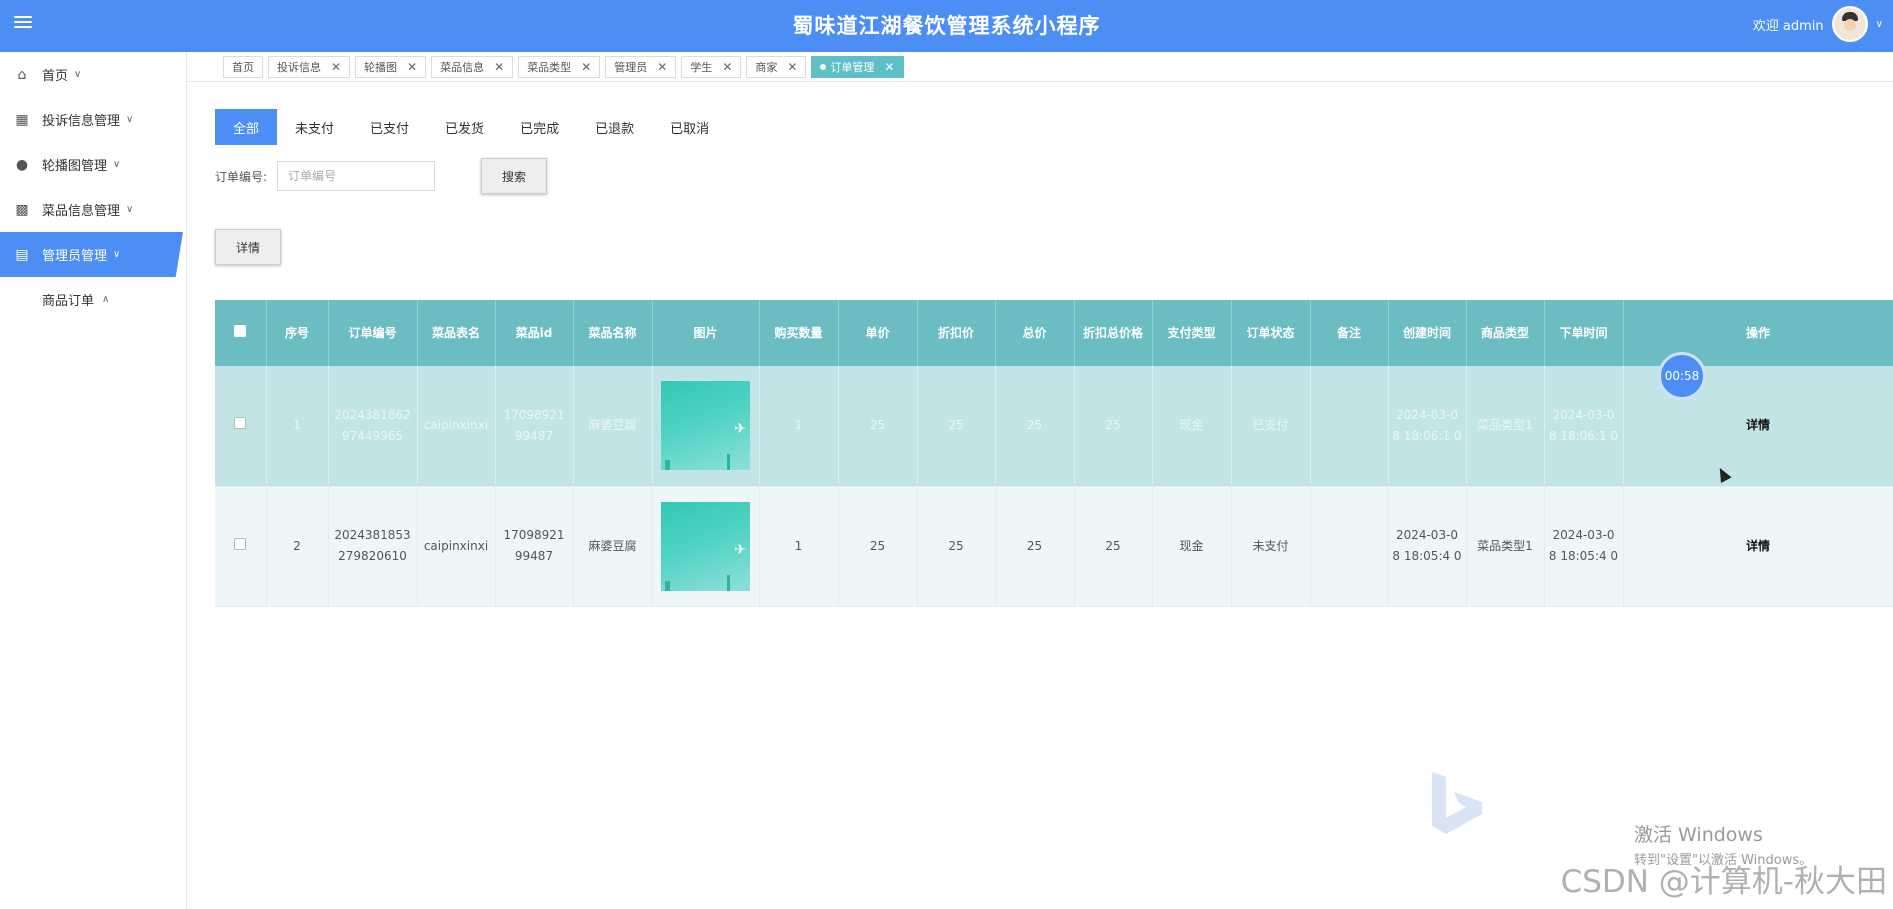 Image resolution: width=1893 pixels, height=909 pixels. What do you see at coordinates (1271, 546) in the screenshot?
I see `cell-status: 未支付` at bounding box center [1271, 546].